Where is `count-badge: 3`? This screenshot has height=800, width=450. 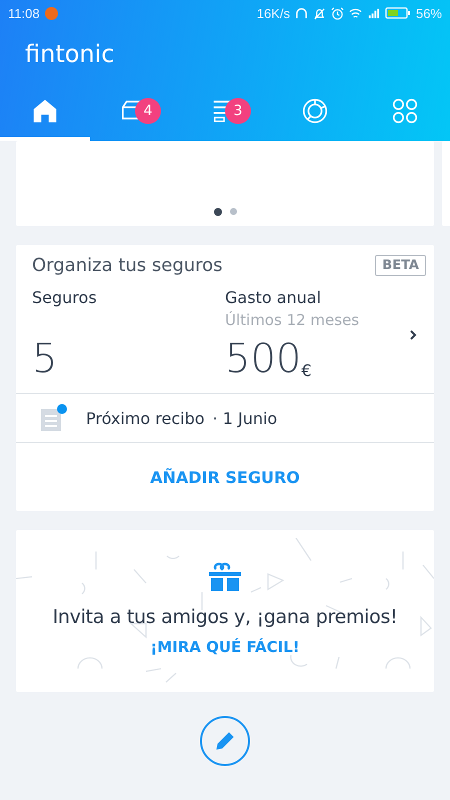 count-badge: 3 is located at coordinates (238, 111).